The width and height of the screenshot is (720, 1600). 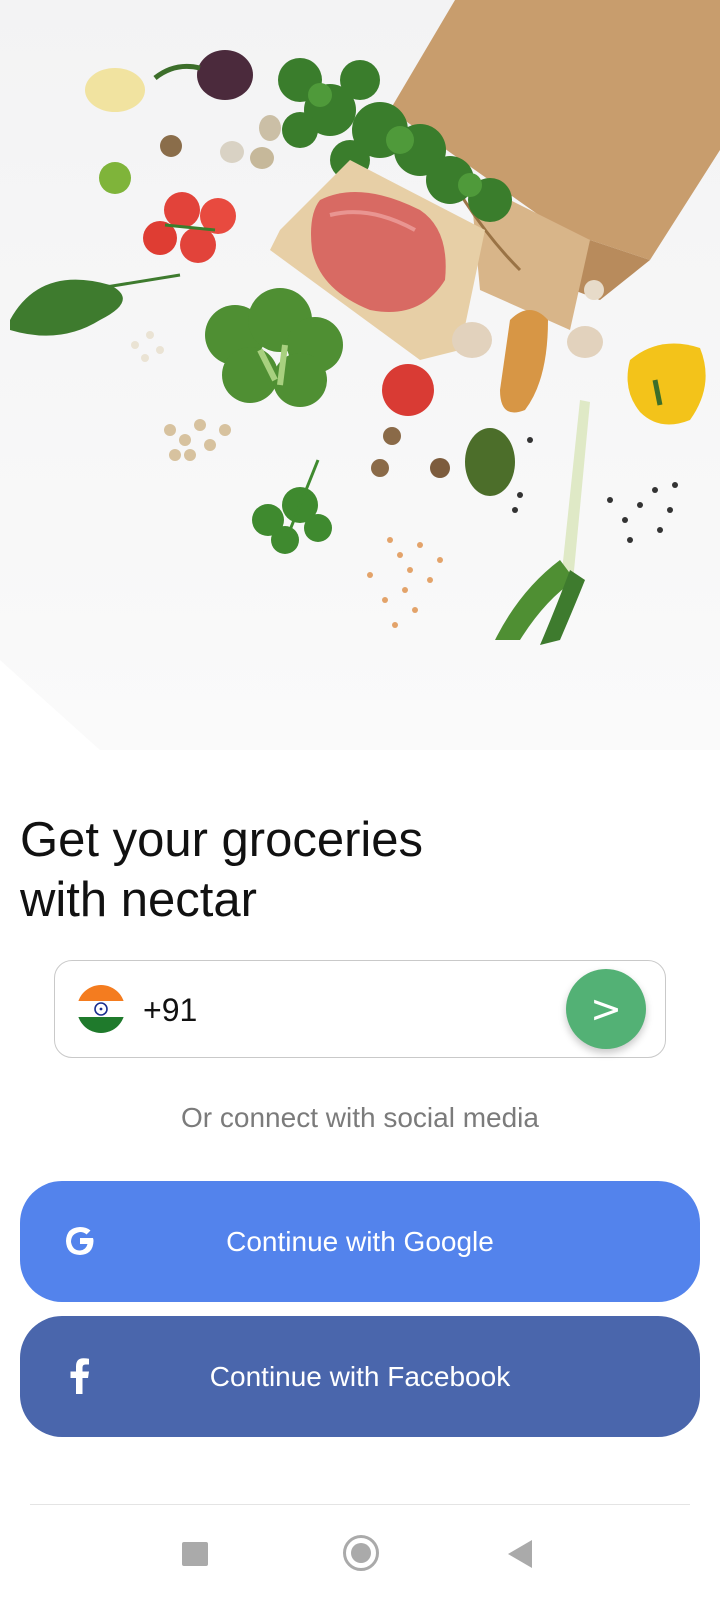 I want to click on phone-number-field: +91 >, so click(x=360, y=1009).